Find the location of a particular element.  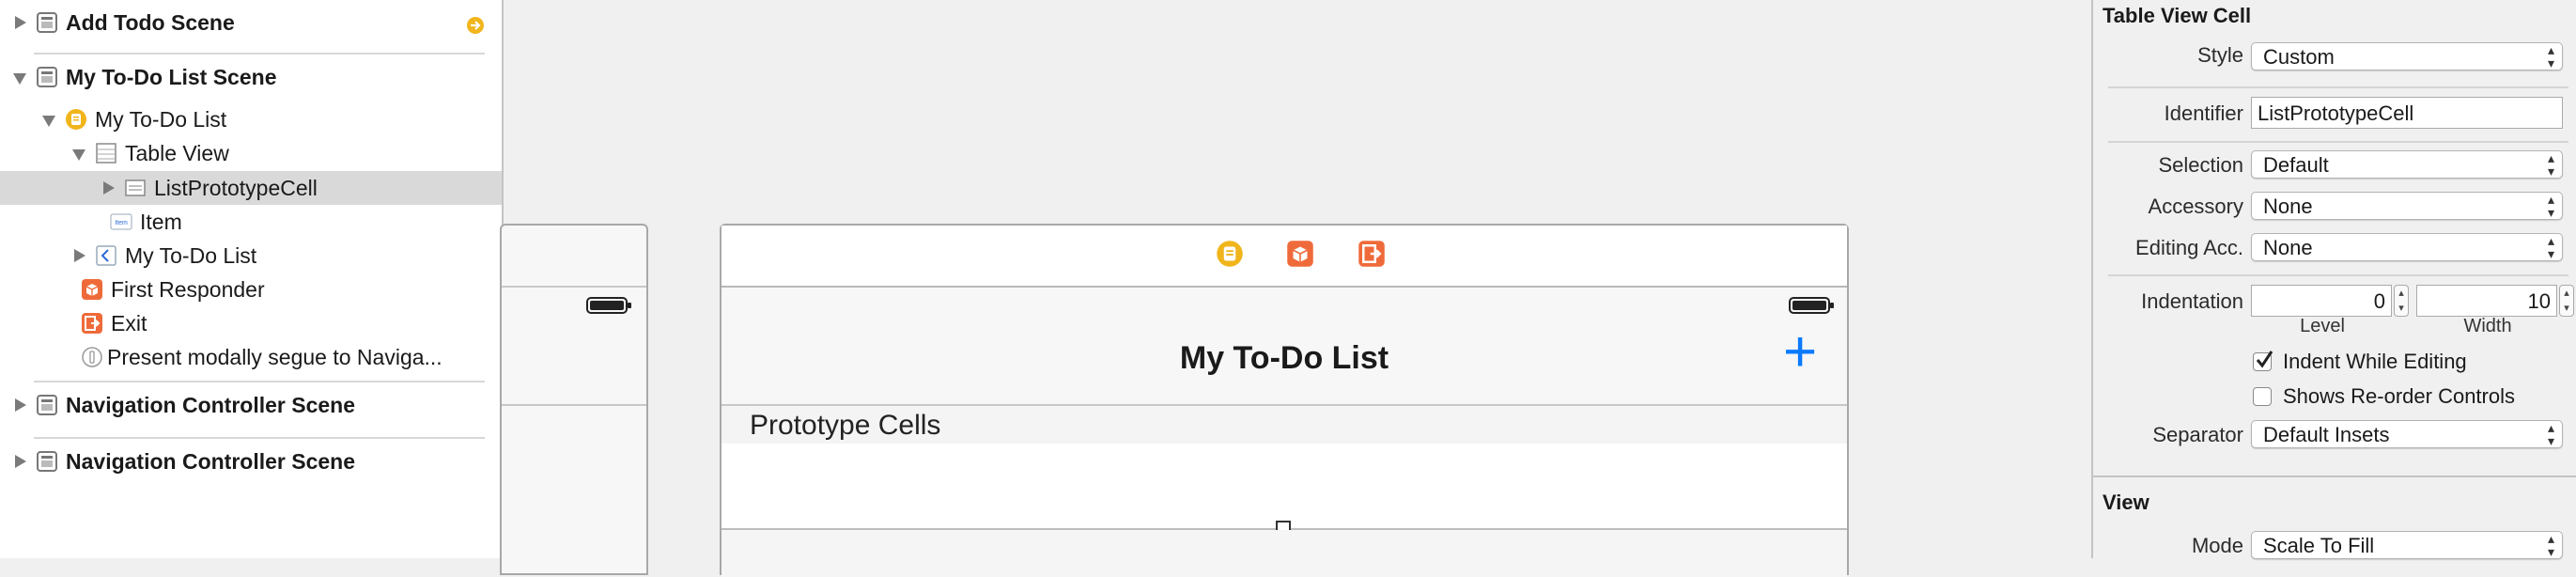

table-cell-icon is located at coordinates (136, 187).